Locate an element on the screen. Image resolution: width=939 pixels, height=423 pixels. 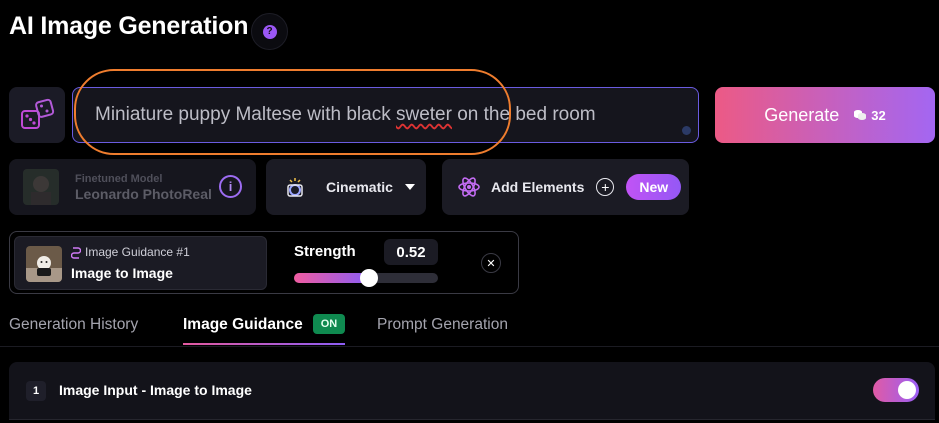
strength-slider is located at coordinates (366, 278).